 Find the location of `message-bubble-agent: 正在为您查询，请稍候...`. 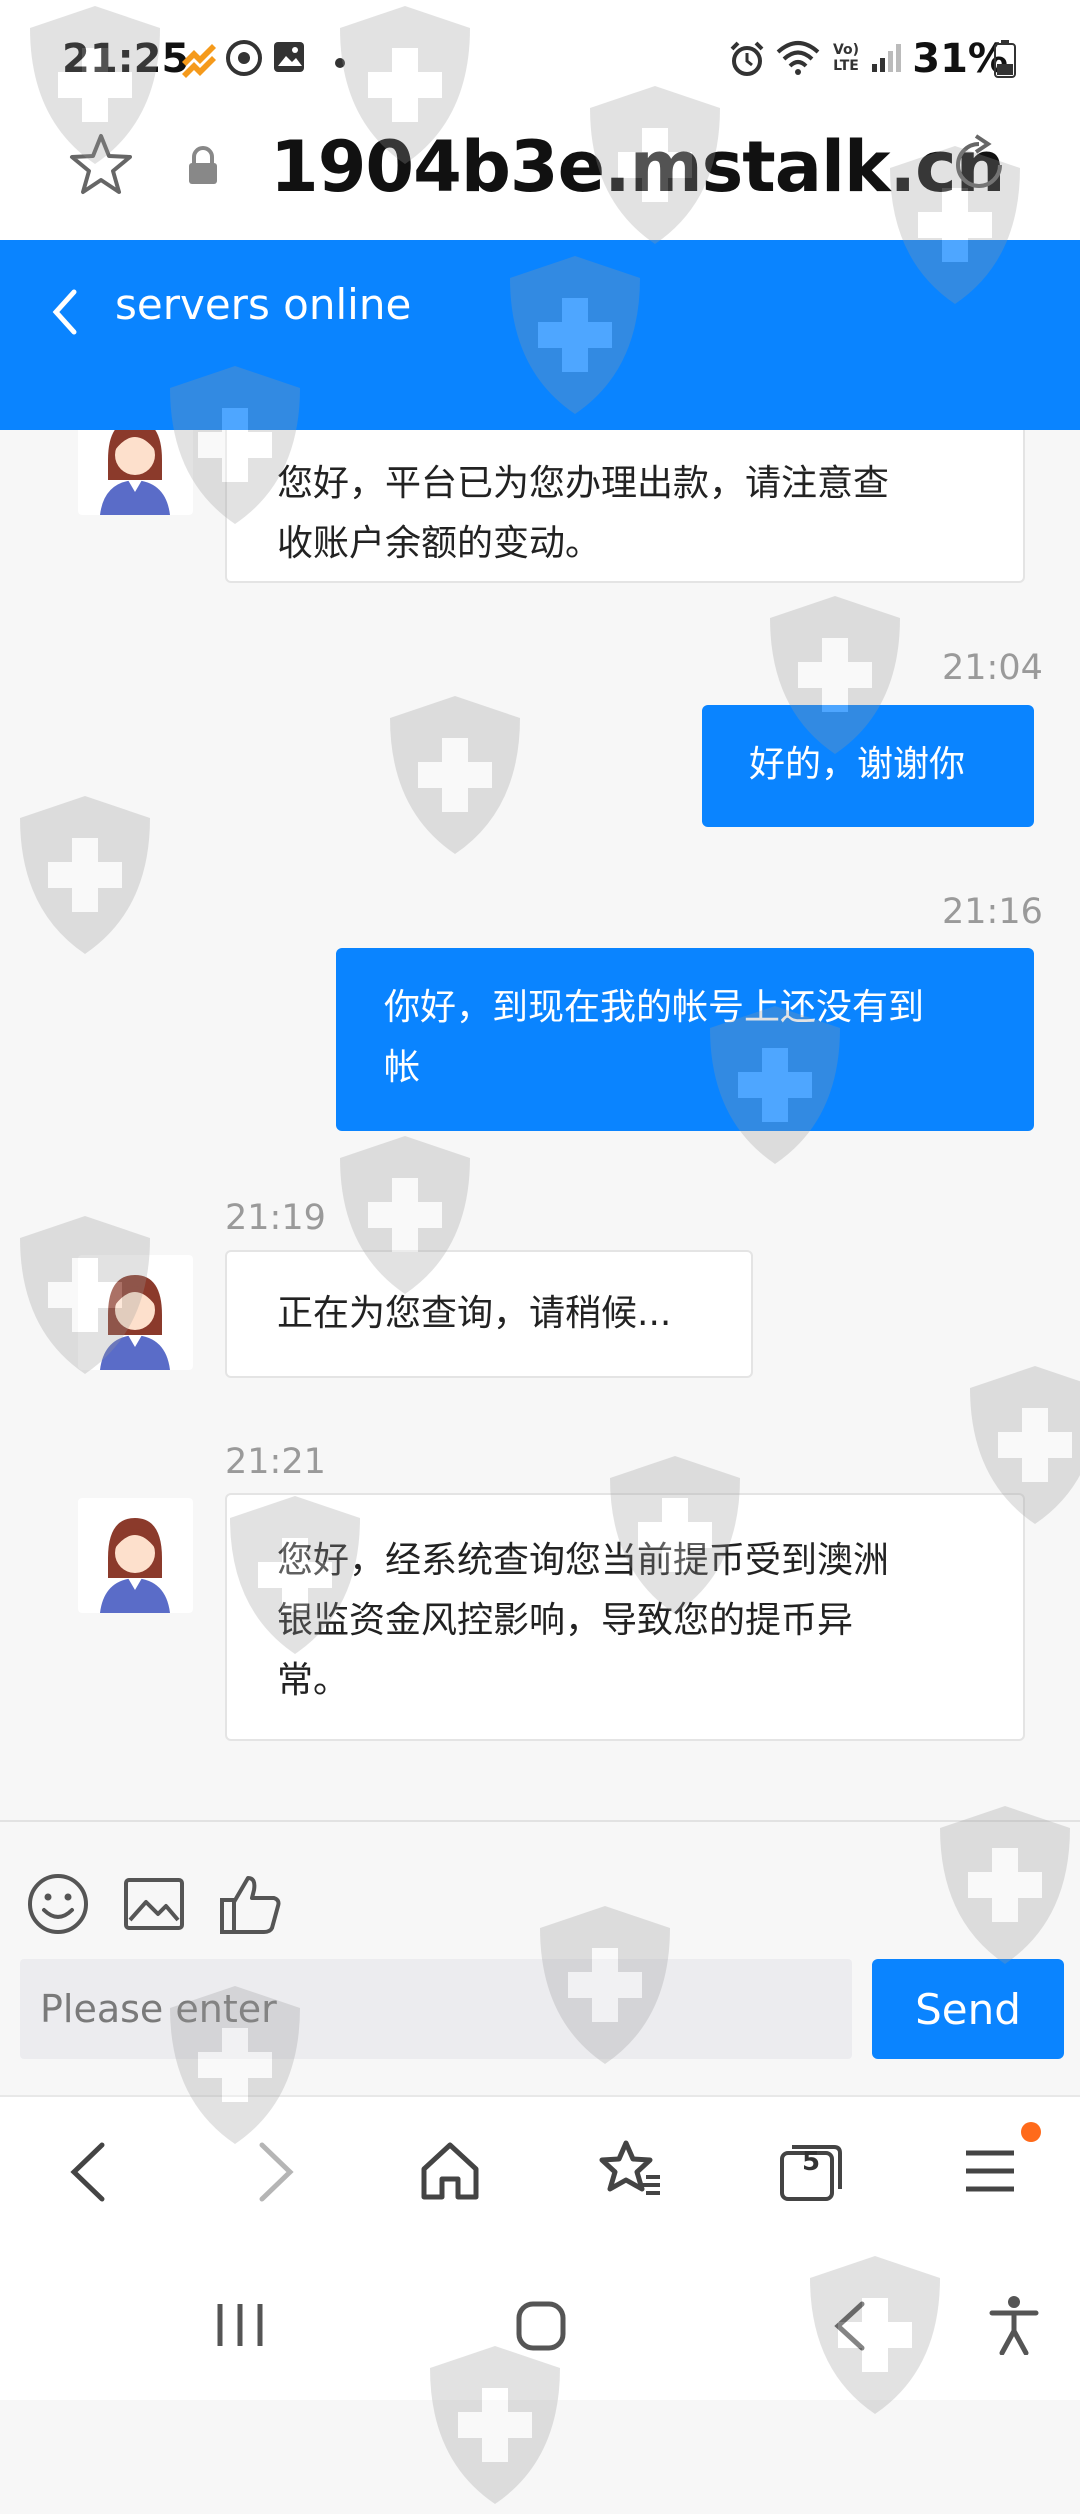

message-bubble-agent: 正在为您查询，请稍候... is located at coordinates (489, 1314).